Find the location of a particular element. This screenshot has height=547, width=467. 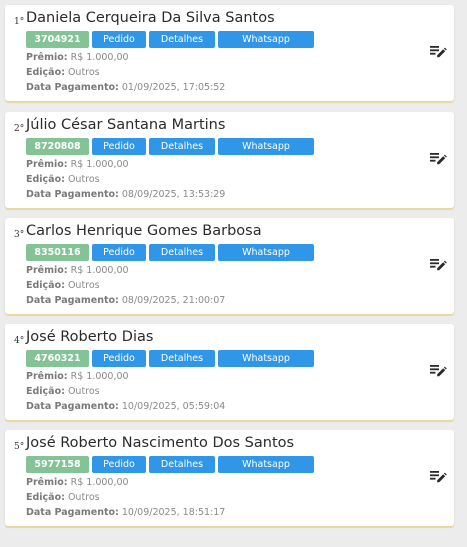

data-pagamento-field: Data Pagamento: 10/09/2025, 05:59:04 is located at coordinates (125, 406).